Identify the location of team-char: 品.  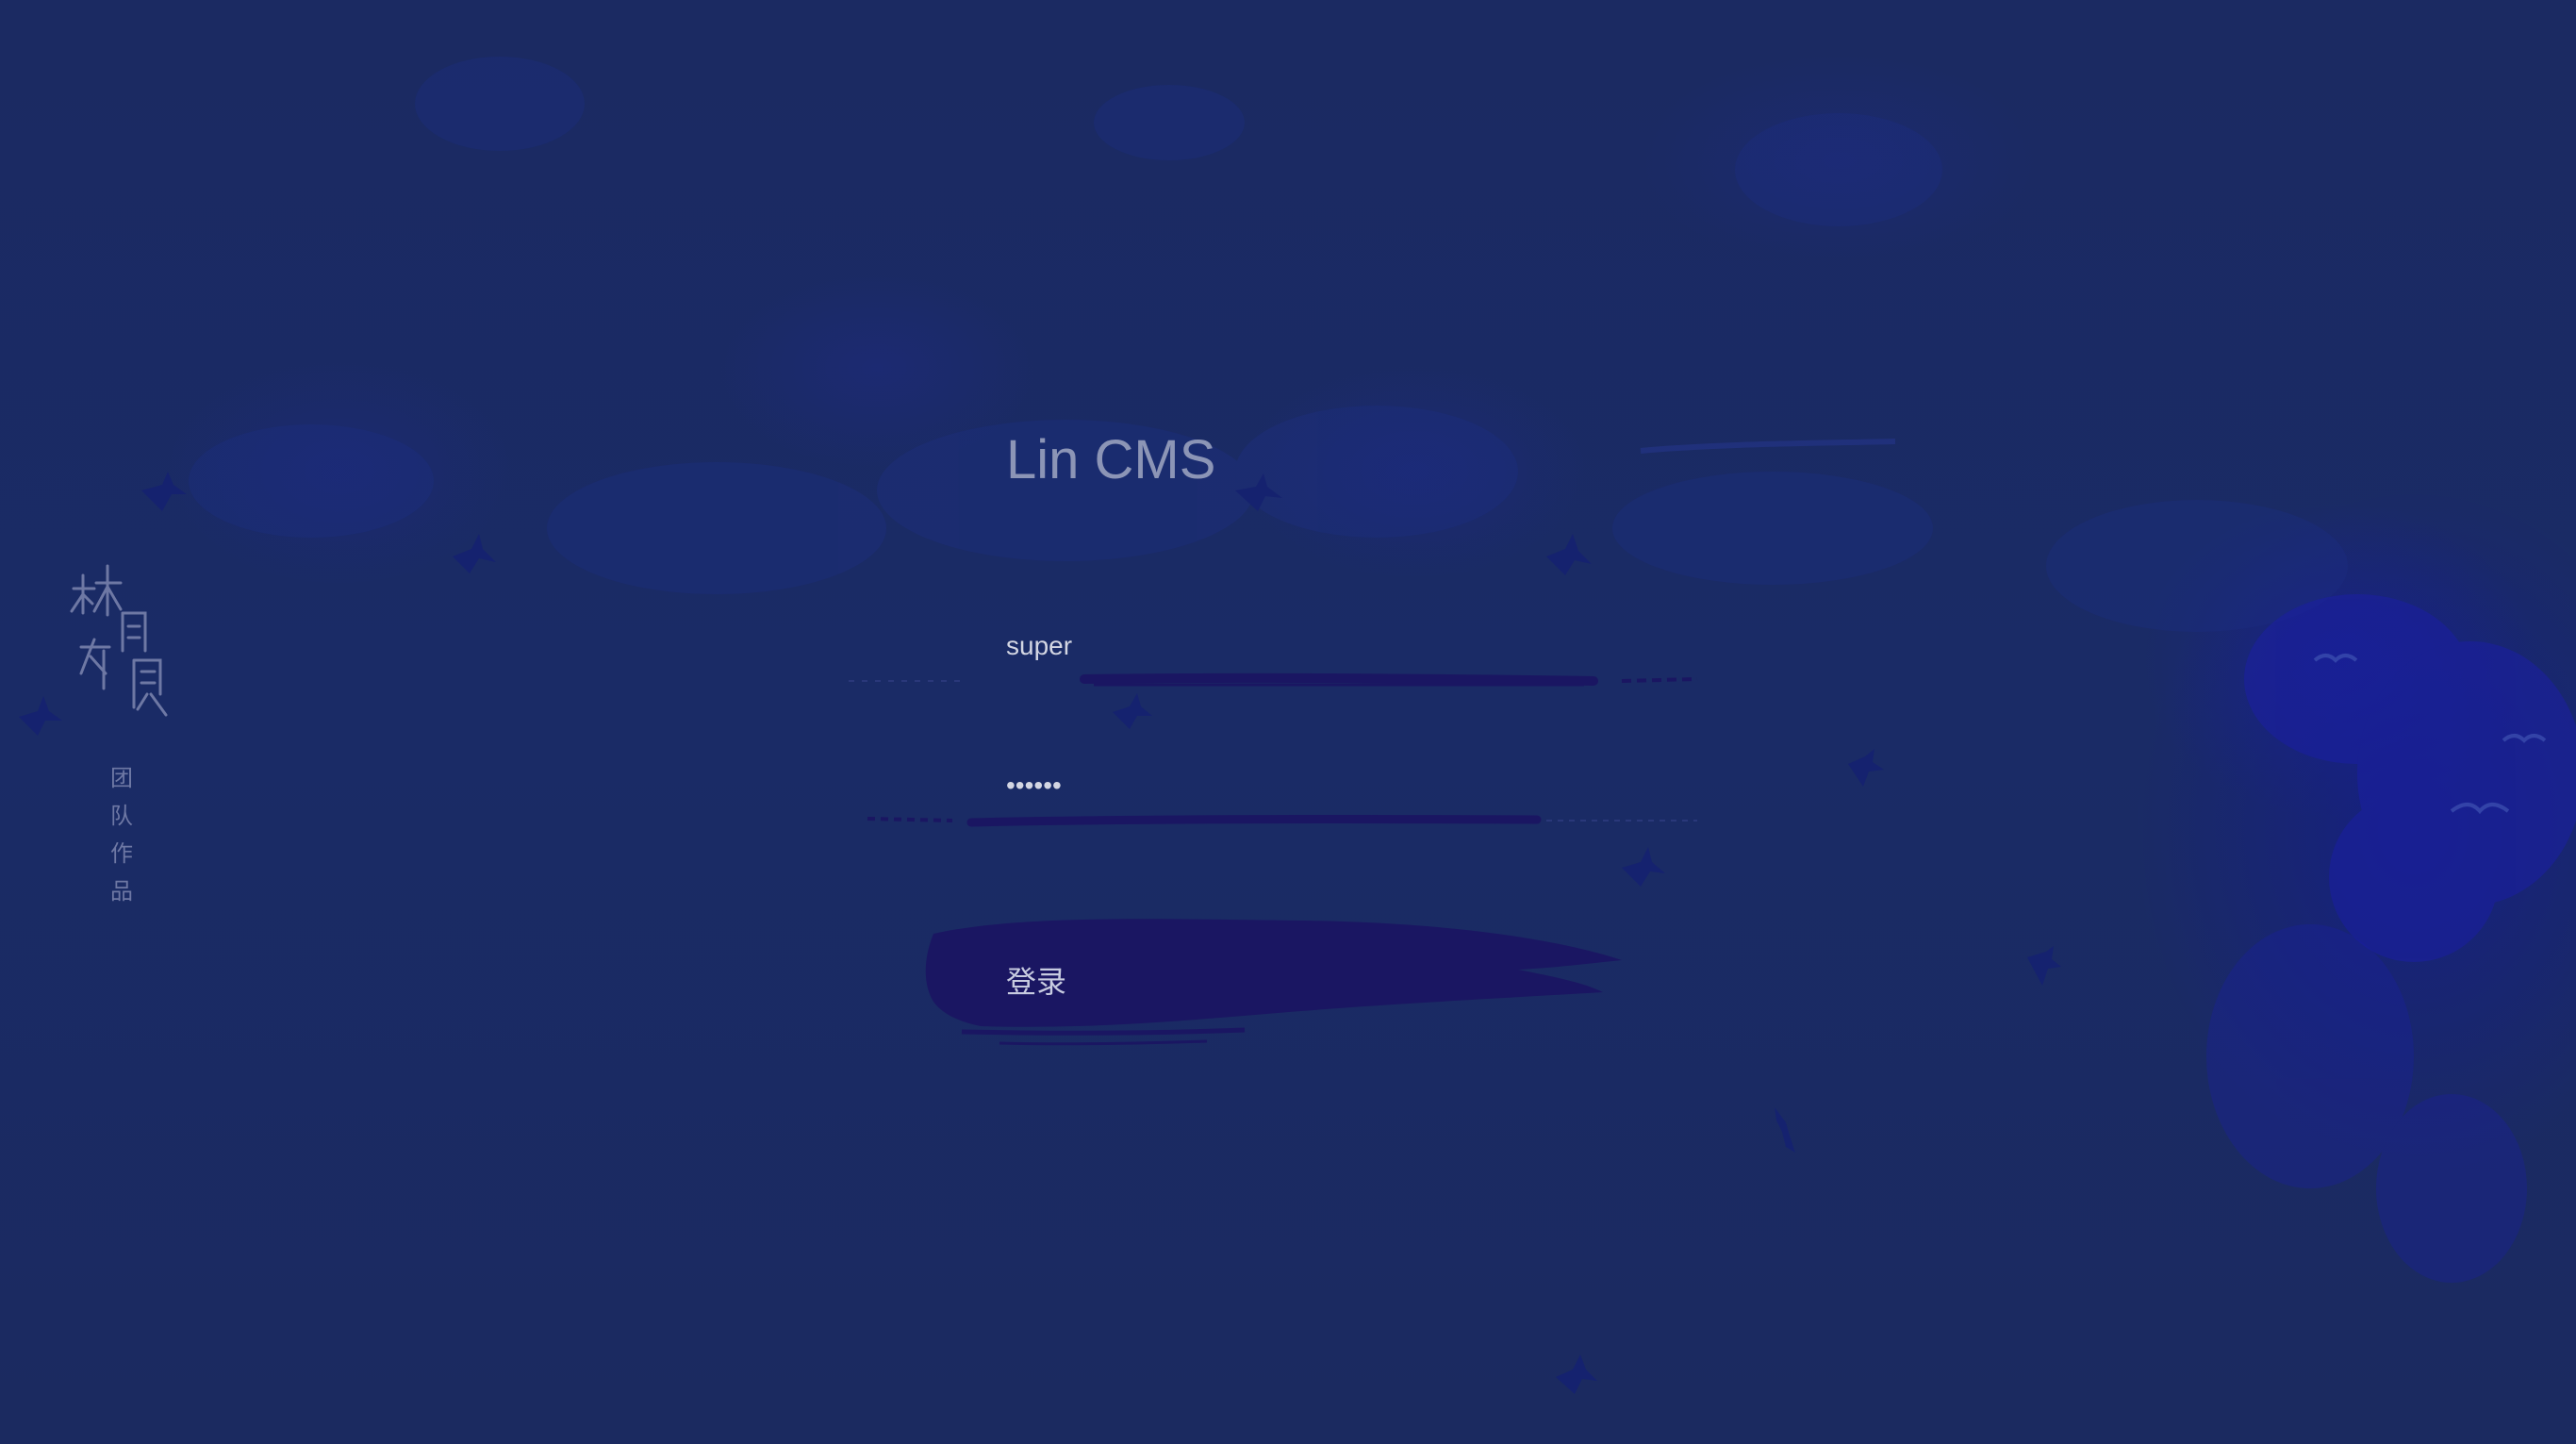
(122, 891).